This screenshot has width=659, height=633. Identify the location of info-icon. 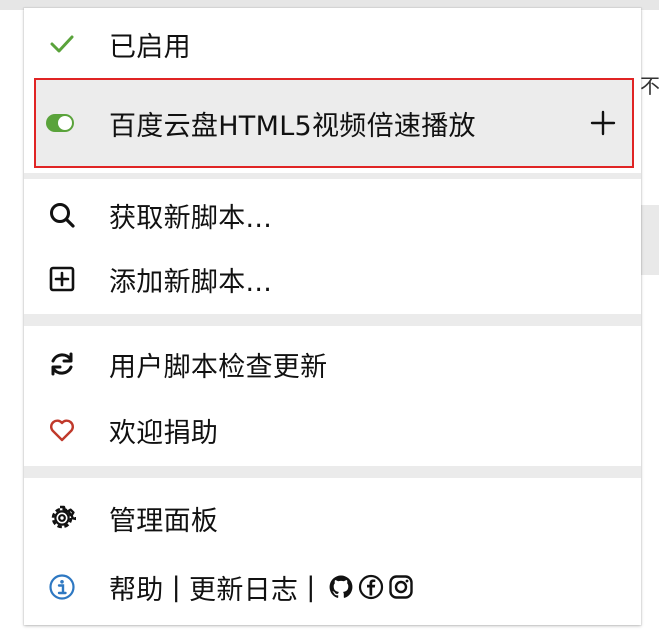
(62, 587).